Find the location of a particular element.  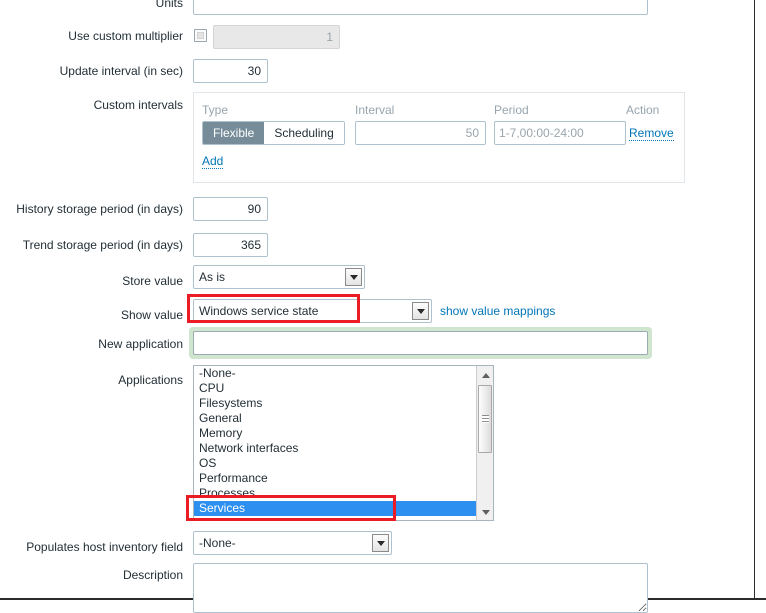

custom-multiplier-input is located at coordinates (276, 37).